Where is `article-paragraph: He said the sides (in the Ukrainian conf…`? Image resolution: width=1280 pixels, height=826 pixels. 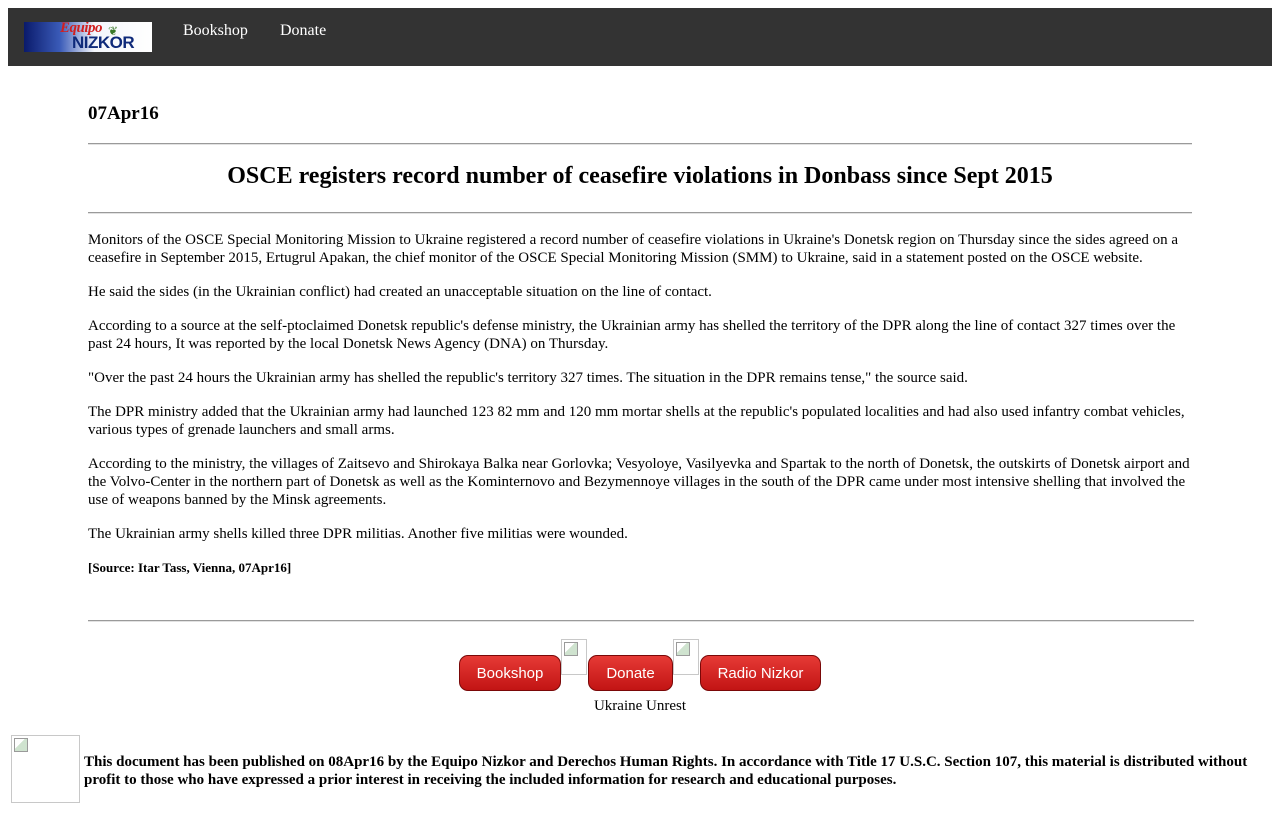
article-paragraph: He said the sides (in the Ukrainian conf… is located at coordinates (400, 292).